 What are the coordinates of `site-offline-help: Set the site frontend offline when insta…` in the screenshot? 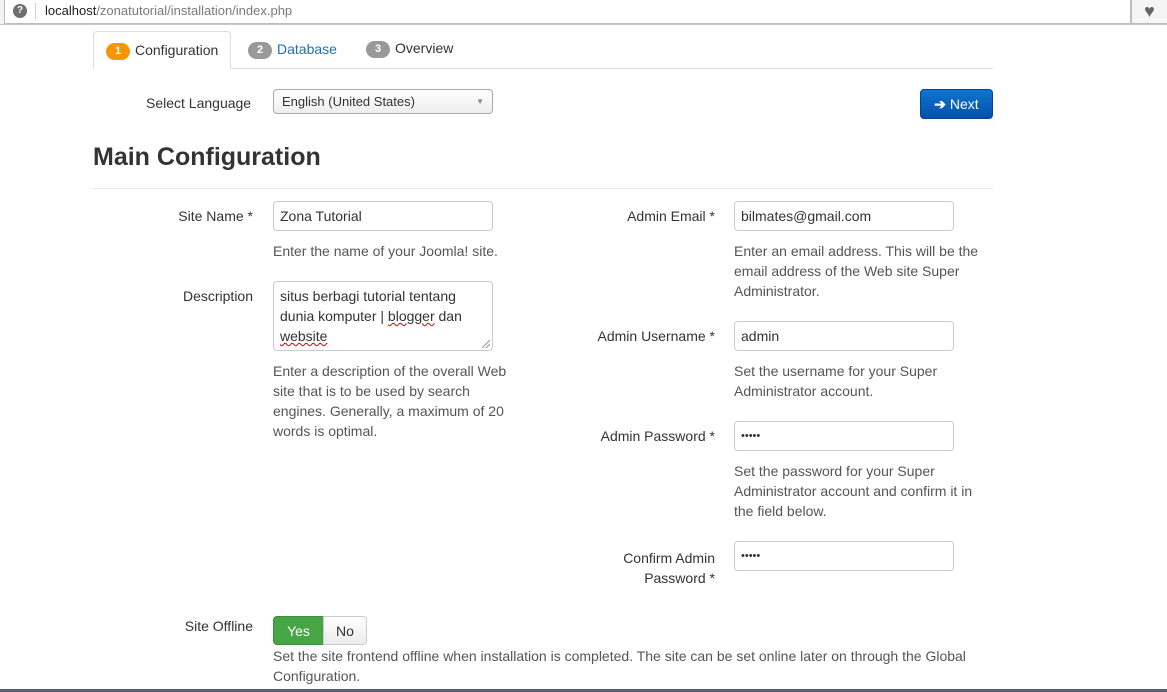 It's located at (619, 666).